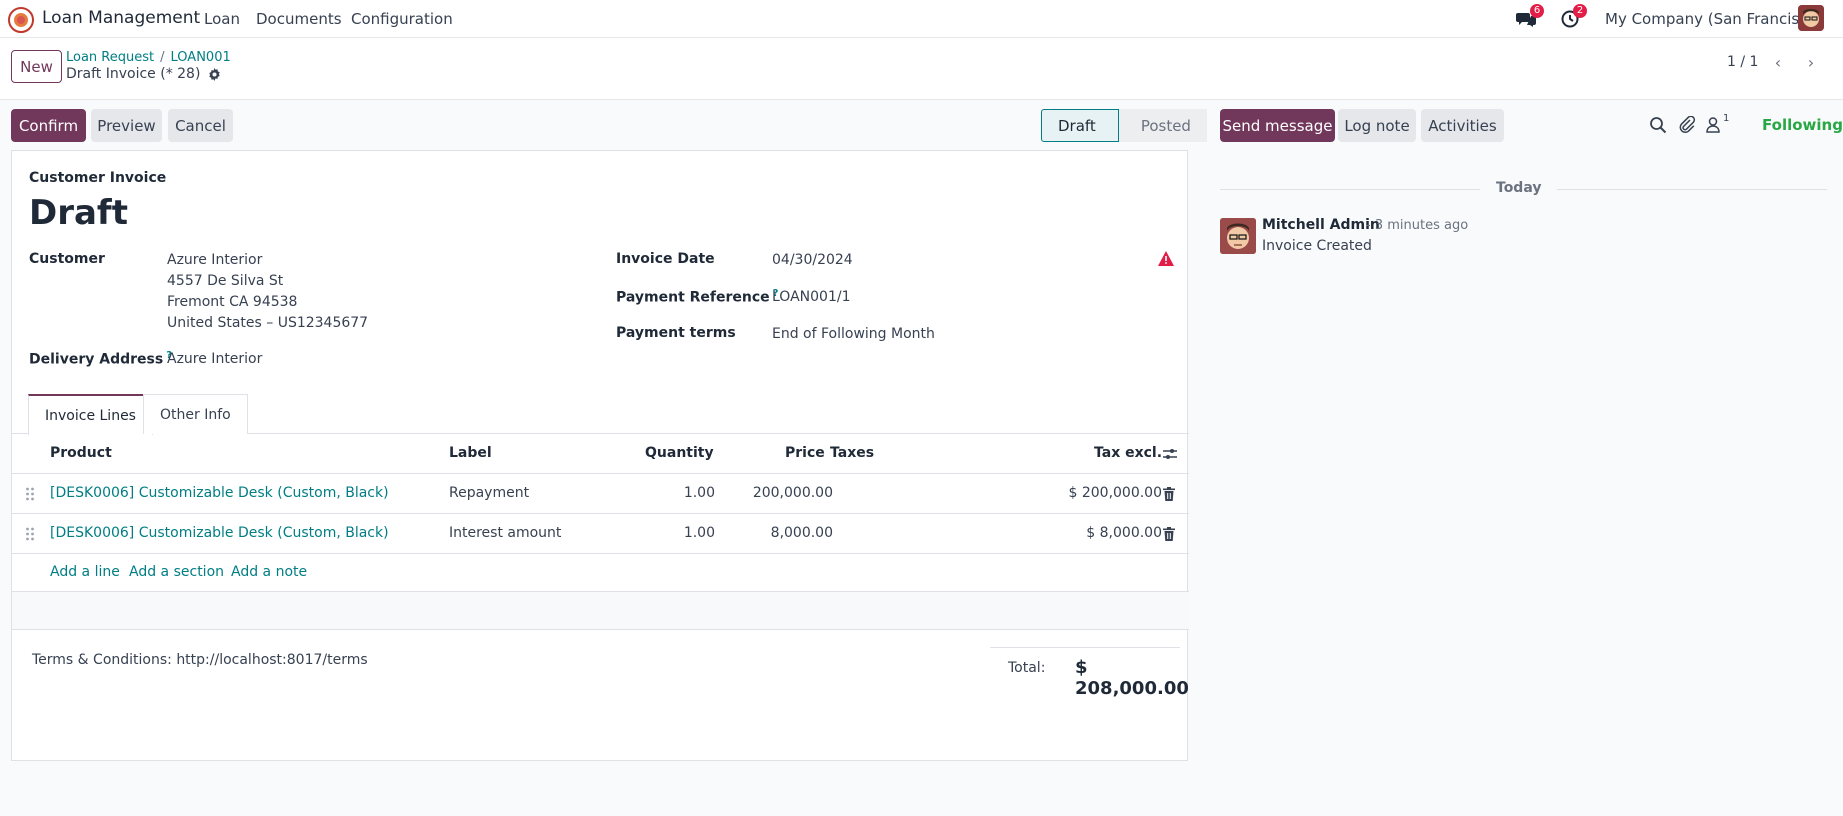 The width and height of the screenshot is (1843, 816). Describe the element at coordinates (1802, 125) in the screenshot. I see `following-button: Following` at that location.